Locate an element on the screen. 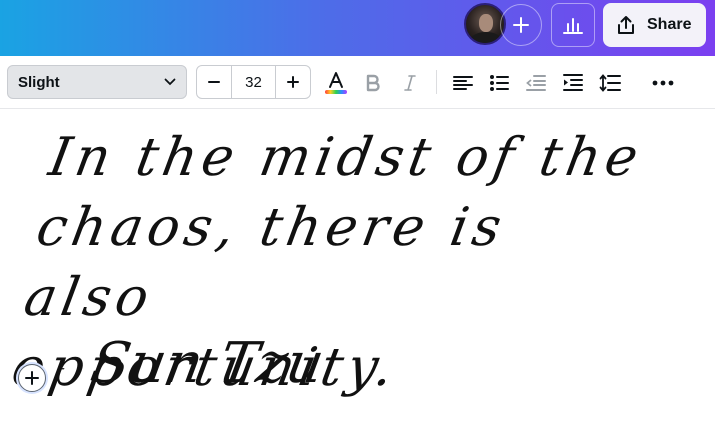 The height and width of the screenshot is (431, 715). font-size-input: 32 is located at coordinates (254, 82).